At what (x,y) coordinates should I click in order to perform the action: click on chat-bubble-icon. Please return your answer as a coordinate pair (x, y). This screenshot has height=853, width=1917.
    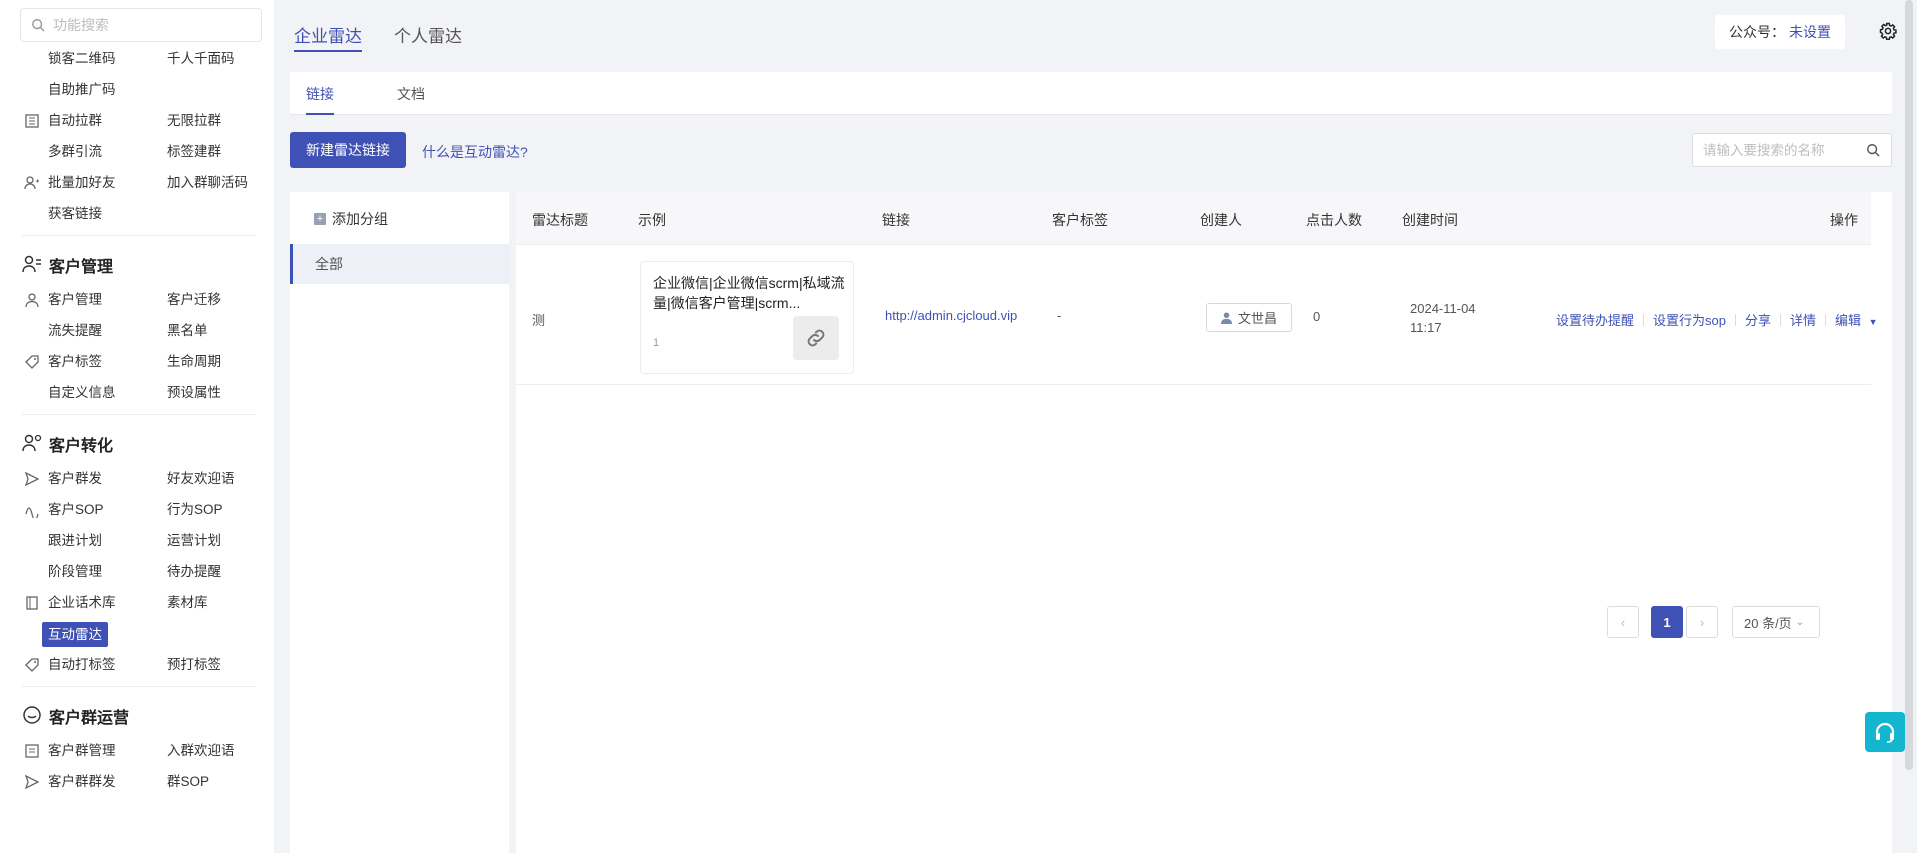
    Looking at the image, I should click on (32, 715).